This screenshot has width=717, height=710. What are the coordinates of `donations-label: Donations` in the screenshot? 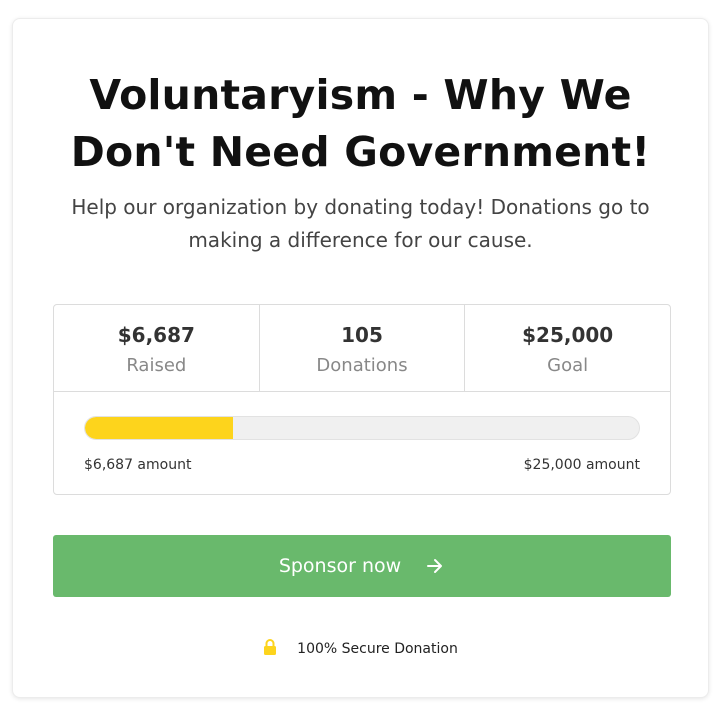 It's located at (362, 365).